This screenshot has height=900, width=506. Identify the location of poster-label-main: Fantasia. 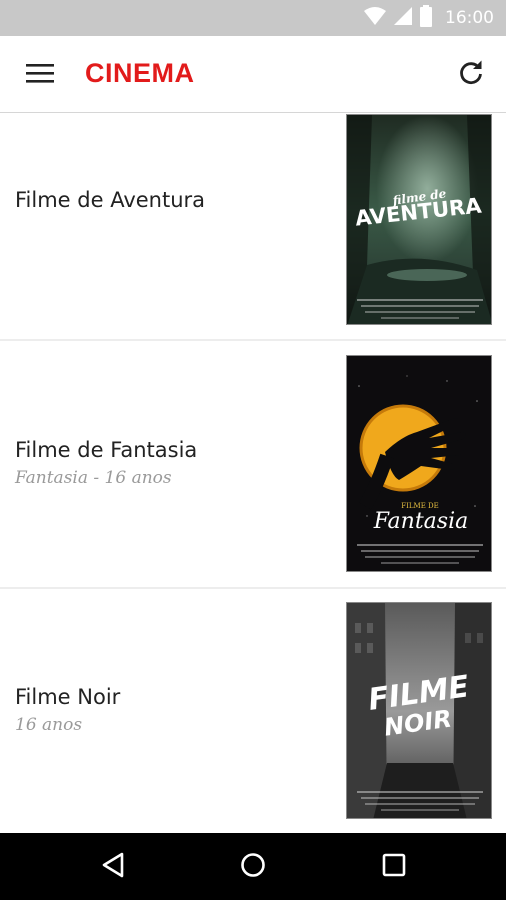
(420, 521).